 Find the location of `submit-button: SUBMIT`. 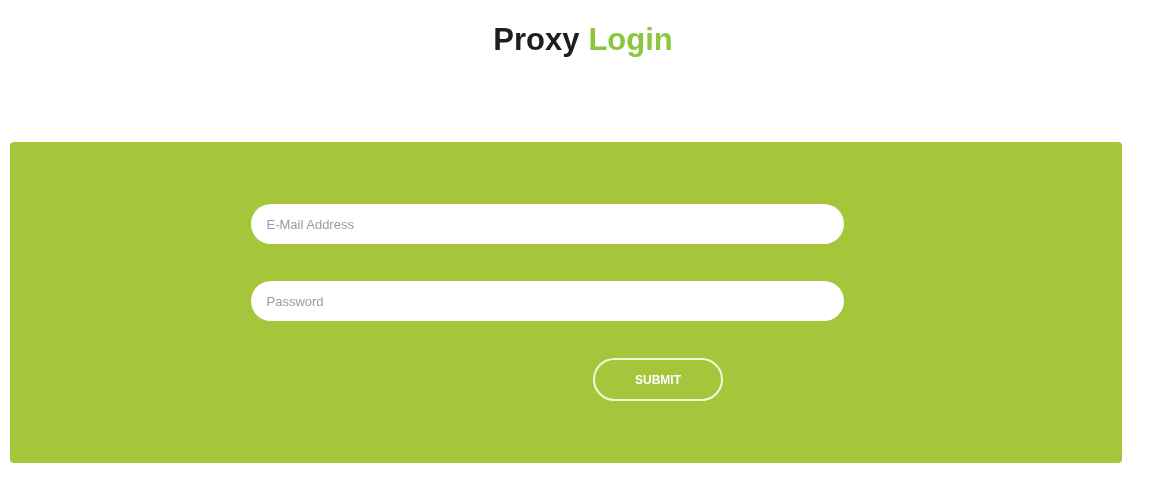

submit-button: SUBMIT is located at coordinates (658, 379).